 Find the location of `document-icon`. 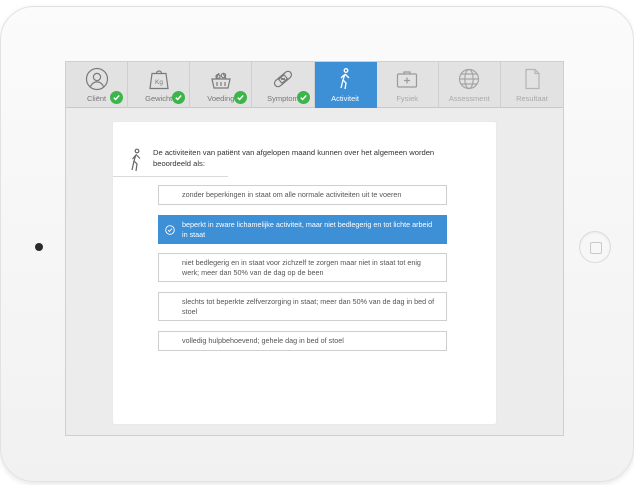

document-icon is located at coordinates (532, 79).